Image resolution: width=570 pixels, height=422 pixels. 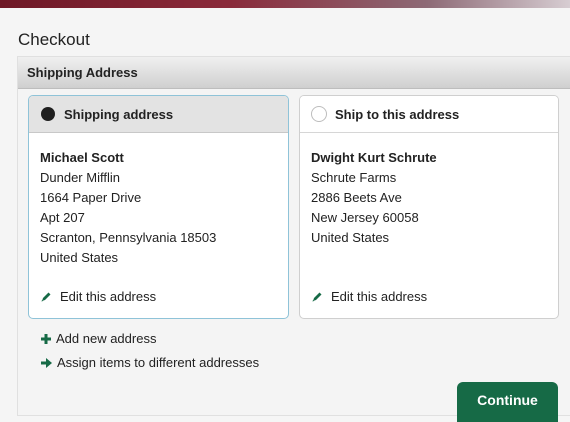 What do you see at coordinates (91, 197) in the screenshot?
I see `address-line: 1664 Paper Drive` at bounding box center [91, 197].